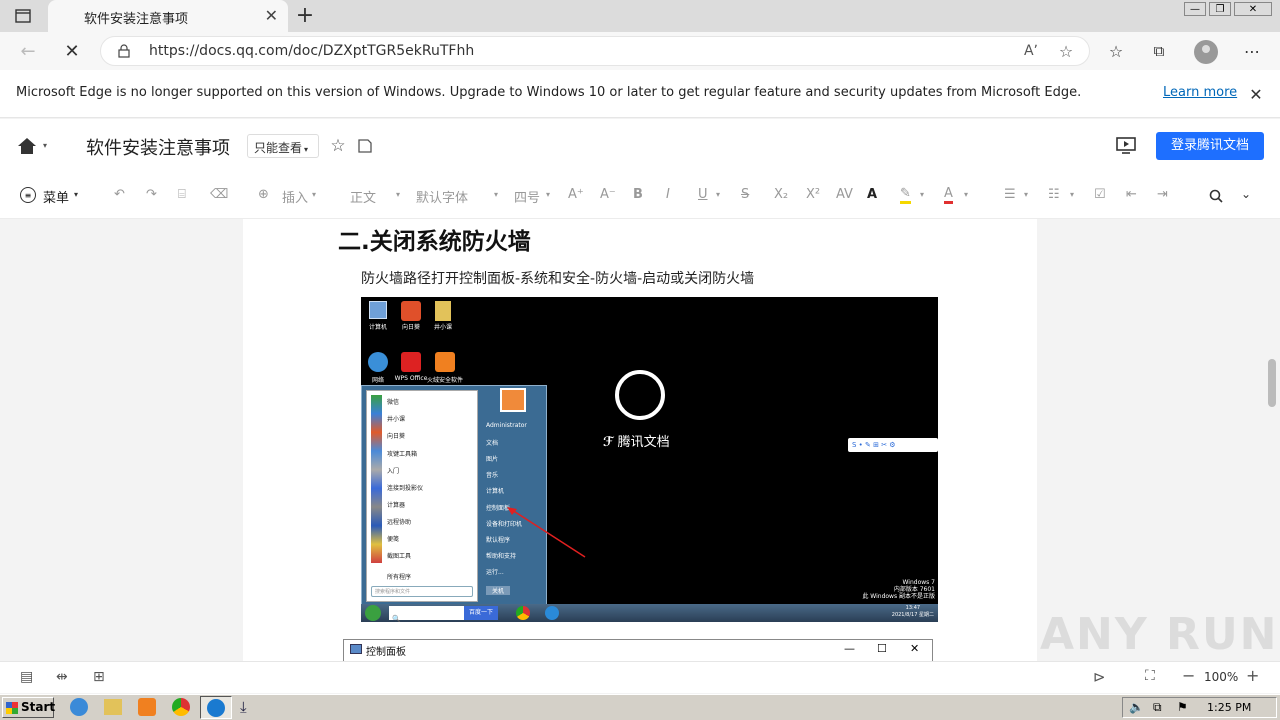 Image resolution: width=1280 pixels, height=720 pixels. Describe the element at coordinates (1252, 675) in the screenshot. I see `zoom-in-icon: +` at that location.